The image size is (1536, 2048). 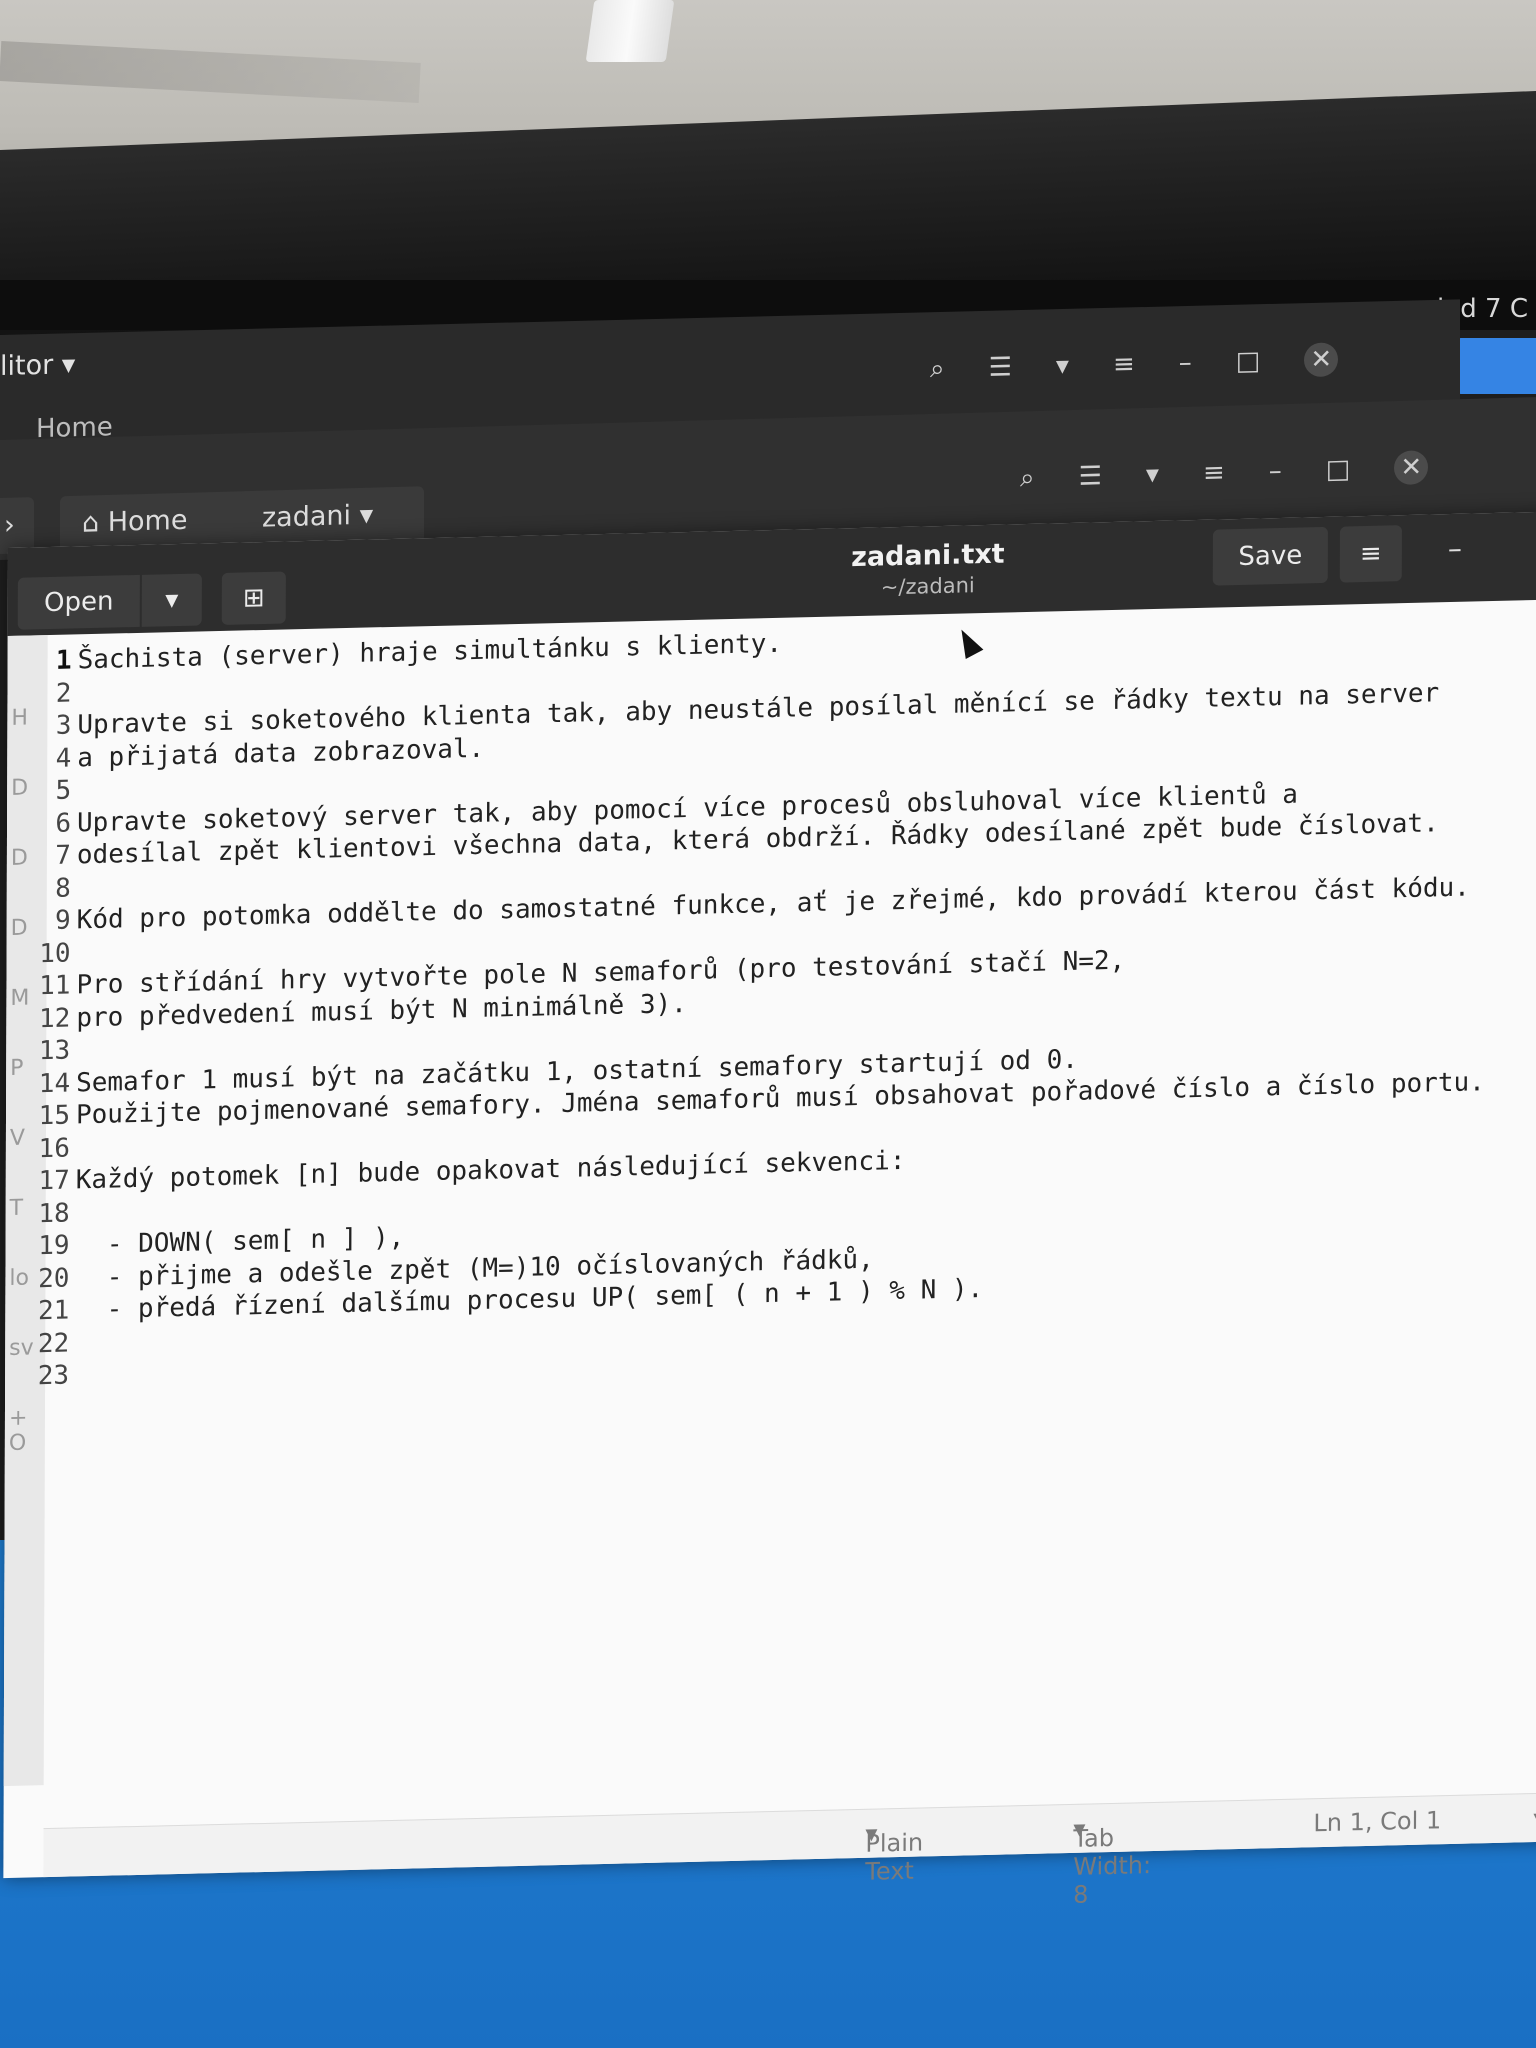 What do you see at coordinates (17, 526) in the screenshot?
I see `nav-back-button: ›` at bounding box center [17, 526].